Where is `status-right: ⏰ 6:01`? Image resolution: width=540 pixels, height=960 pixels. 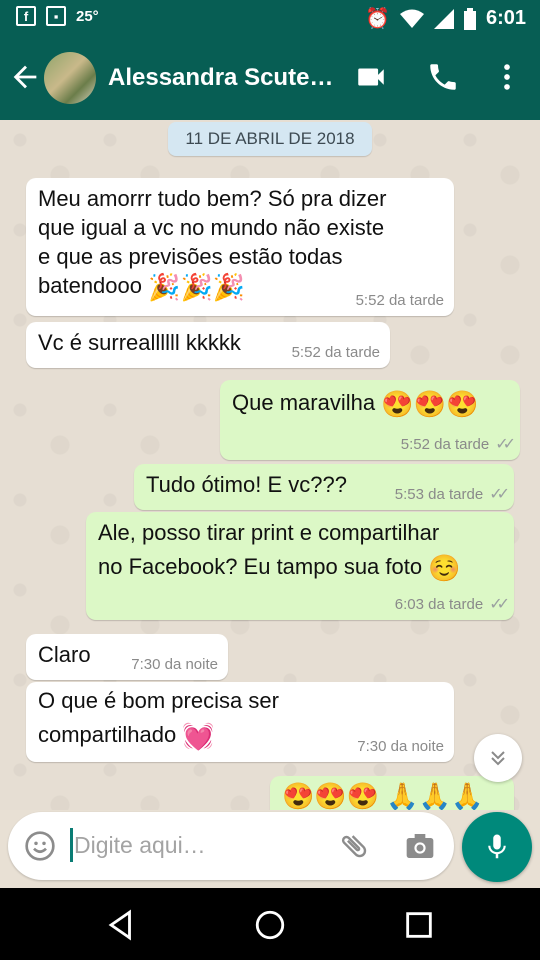
status-right: ⏰ 6:01 is located at coordinates (445, 18).